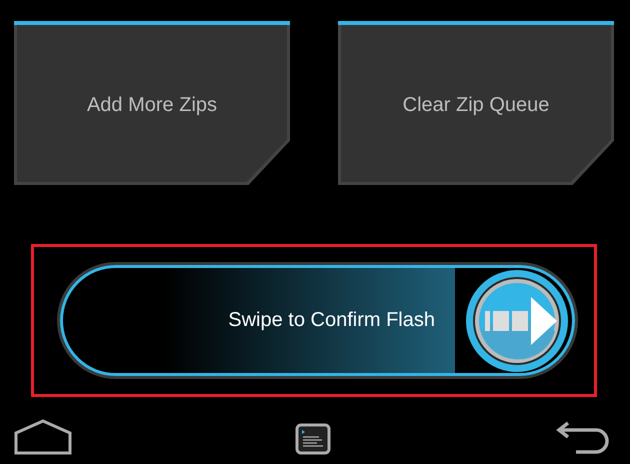 Image resolution: width=630 pixels, height=464 pixels. I want to click on console-icon, so click(313, 439).